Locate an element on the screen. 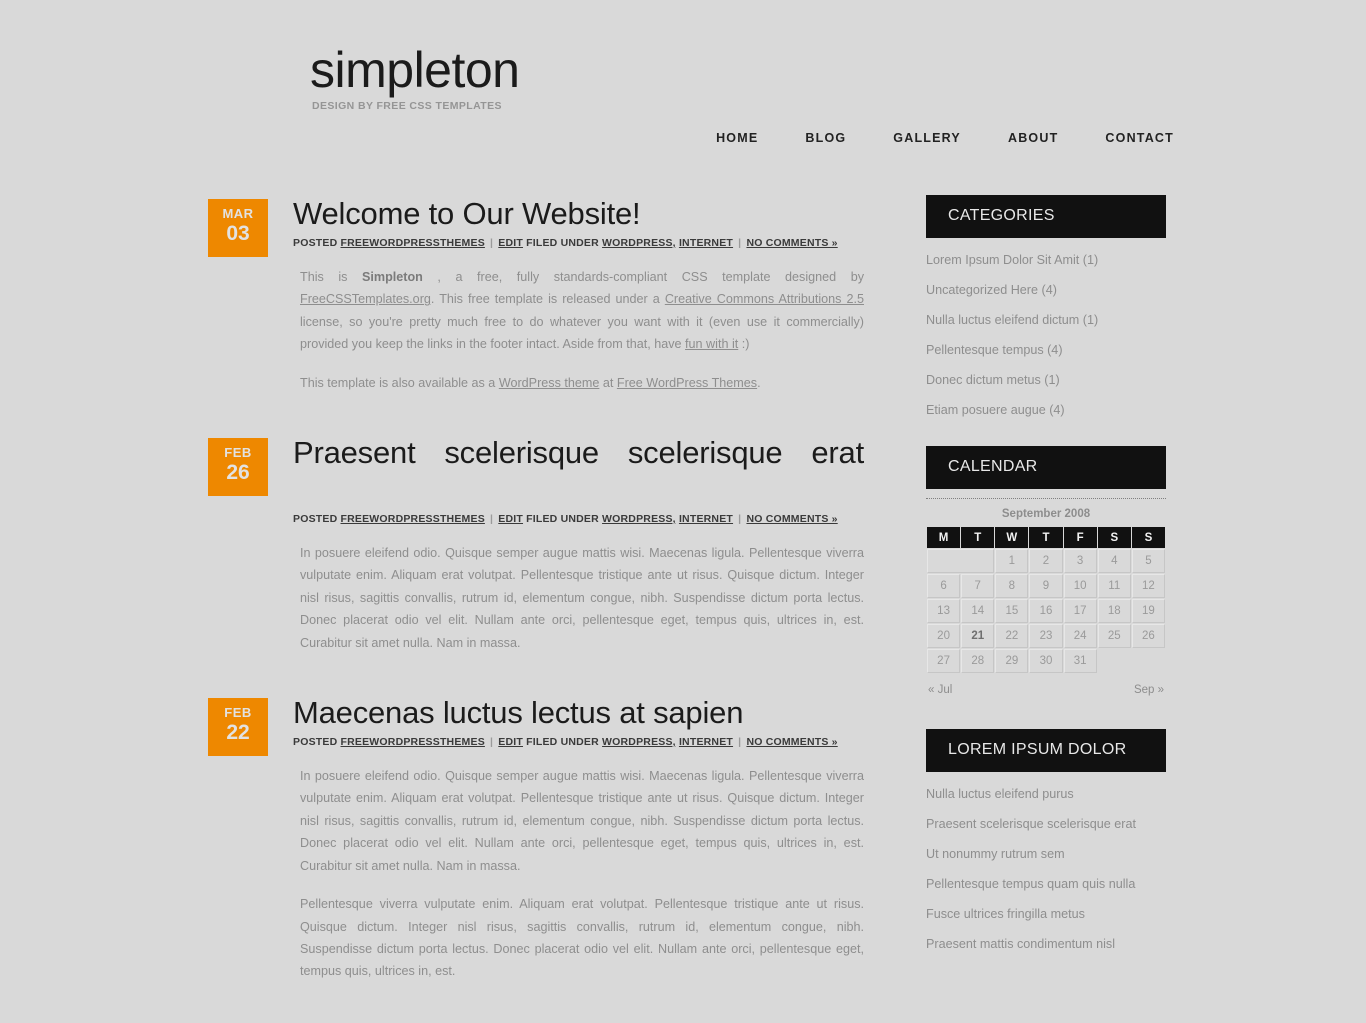 The height and width of the screenshot is (1023, 1366). nav-link-blog: BLOG is located at coordinates (825, 138).